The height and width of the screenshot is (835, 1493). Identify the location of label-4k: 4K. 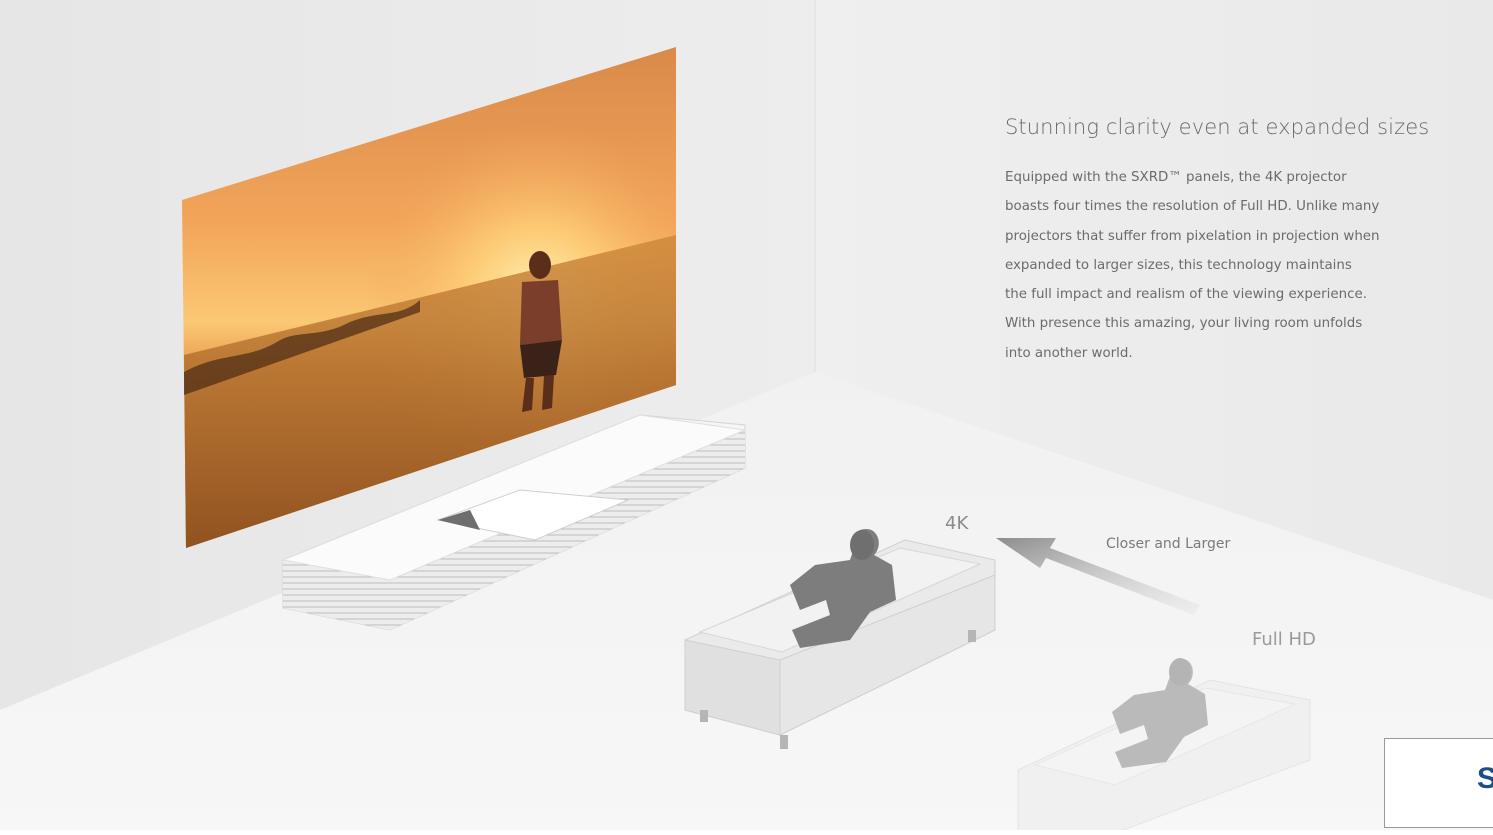
(957, 523).